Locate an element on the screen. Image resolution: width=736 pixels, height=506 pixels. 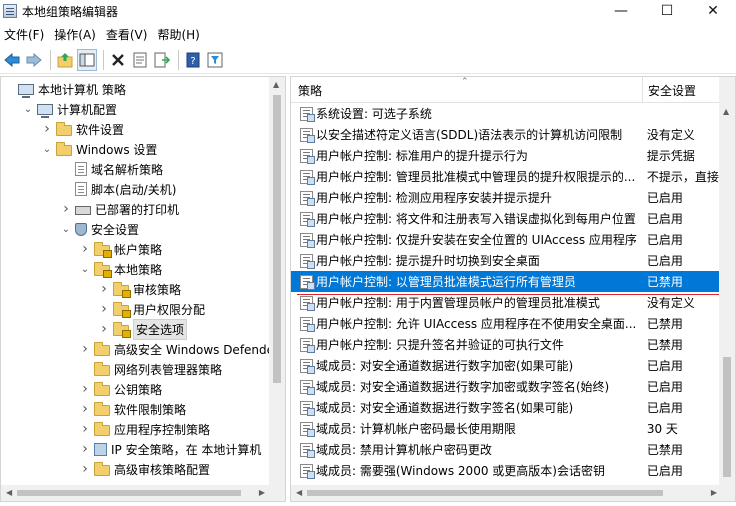
delete-icon is located at coordinates (118, 60).